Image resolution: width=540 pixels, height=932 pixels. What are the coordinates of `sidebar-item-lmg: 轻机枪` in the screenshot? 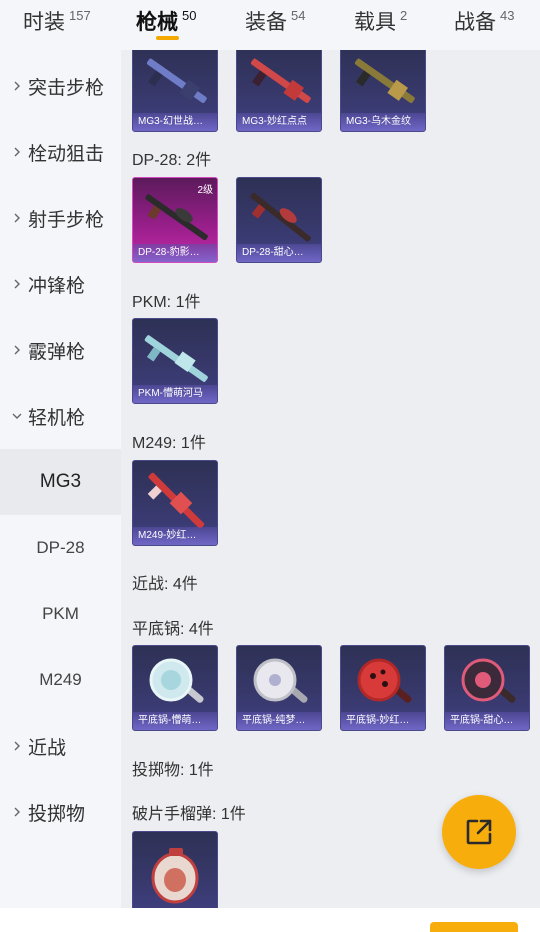 It's located at (60, 416).